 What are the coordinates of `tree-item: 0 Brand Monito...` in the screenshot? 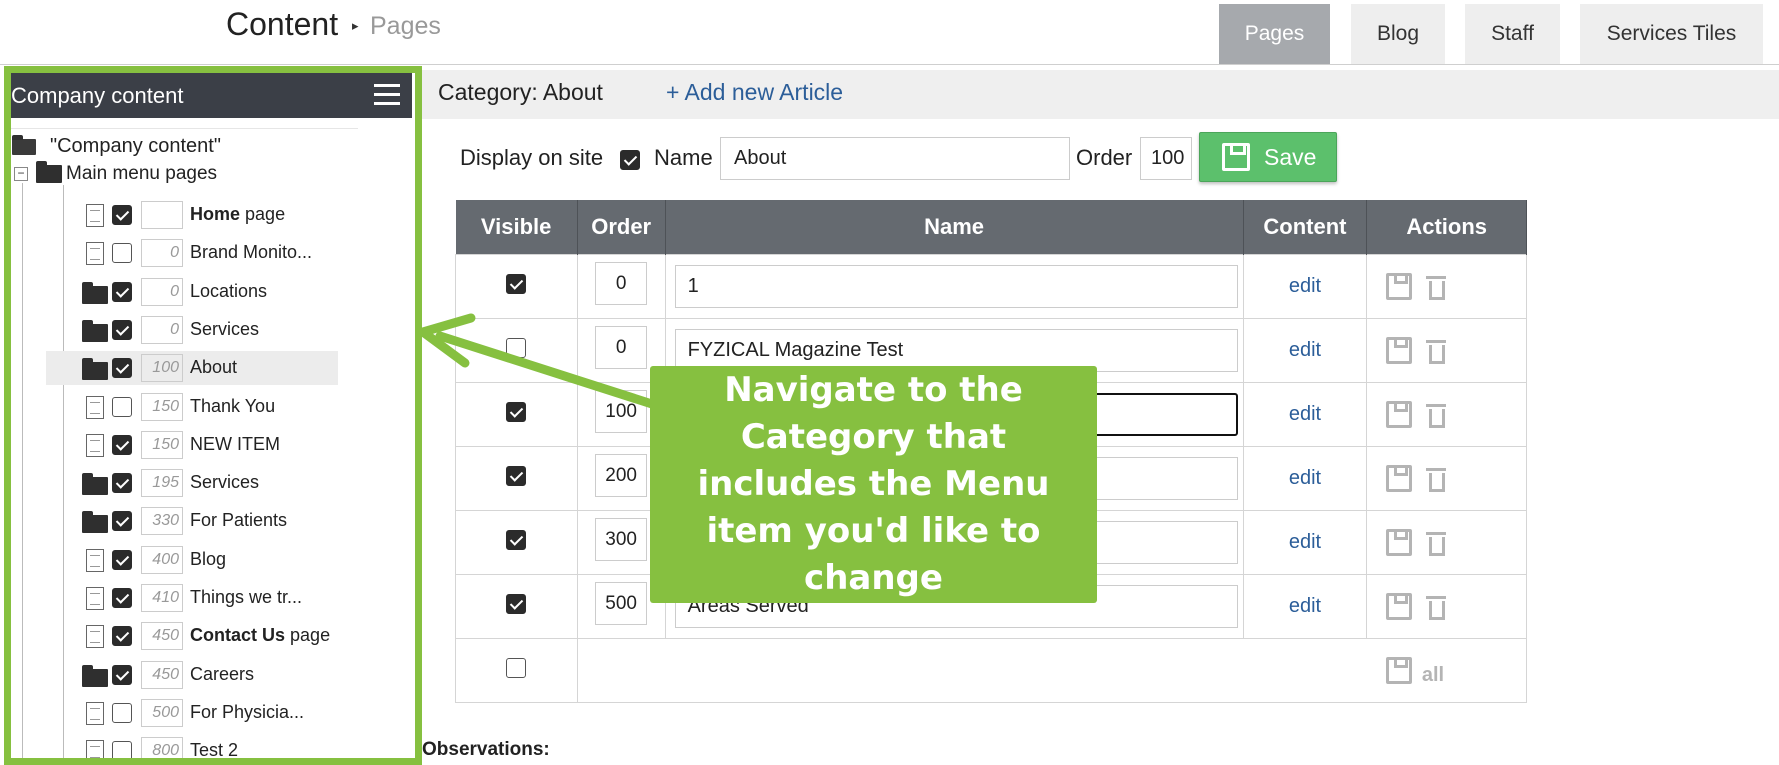 It's located at (173, 253).